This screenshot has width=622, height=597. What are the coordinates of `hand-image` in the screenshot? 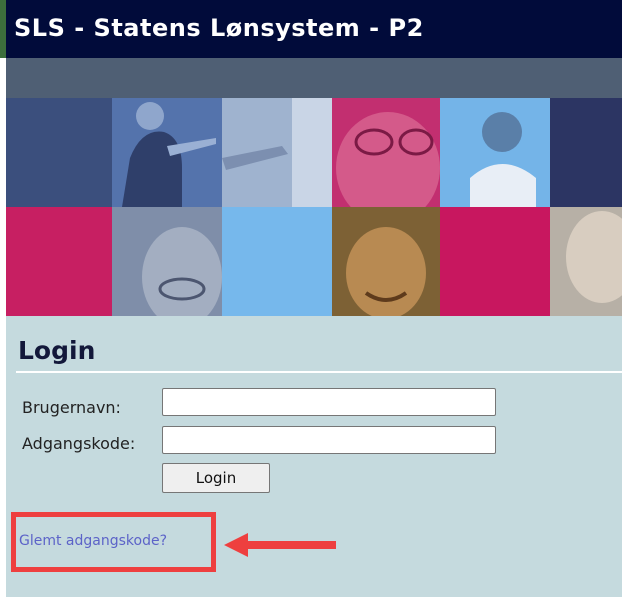 It's located at (277, 152).